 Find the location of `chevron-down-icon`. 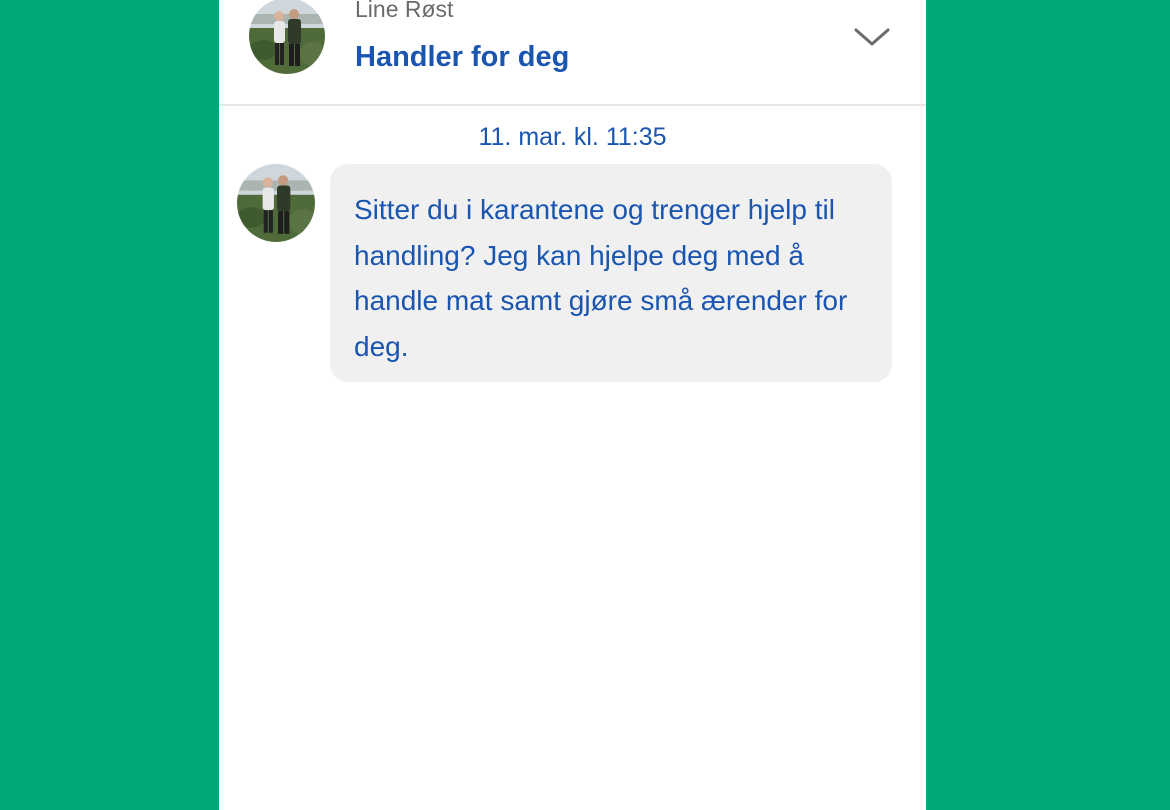

chevron-down-icon is located at coordinates (872, 37).